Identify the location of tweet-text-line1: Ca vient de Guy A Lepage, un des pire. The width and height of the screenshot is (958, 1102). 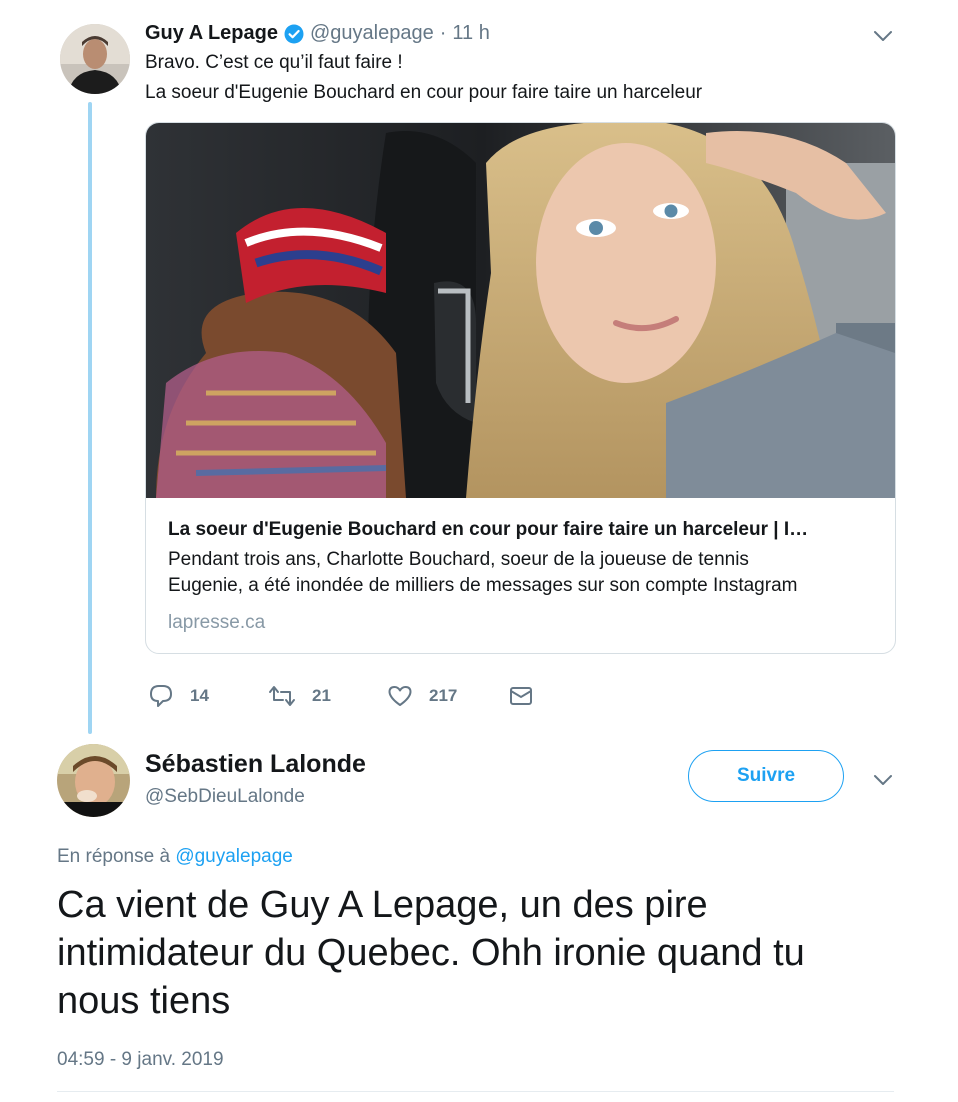
(382, 905).